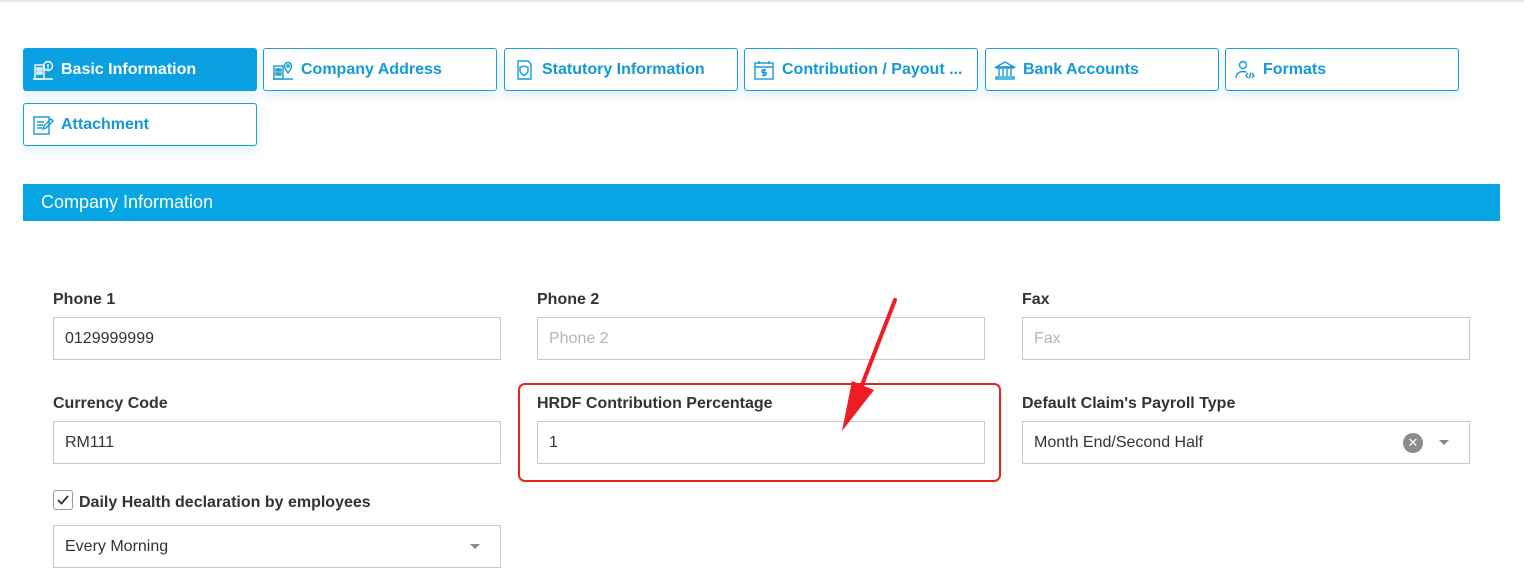 This screenshot has height=579, width=1524. What do you see at coordinates (1005, 70) in the screenshot?
I see `bank-icon` at bounding box center [1005, 70].